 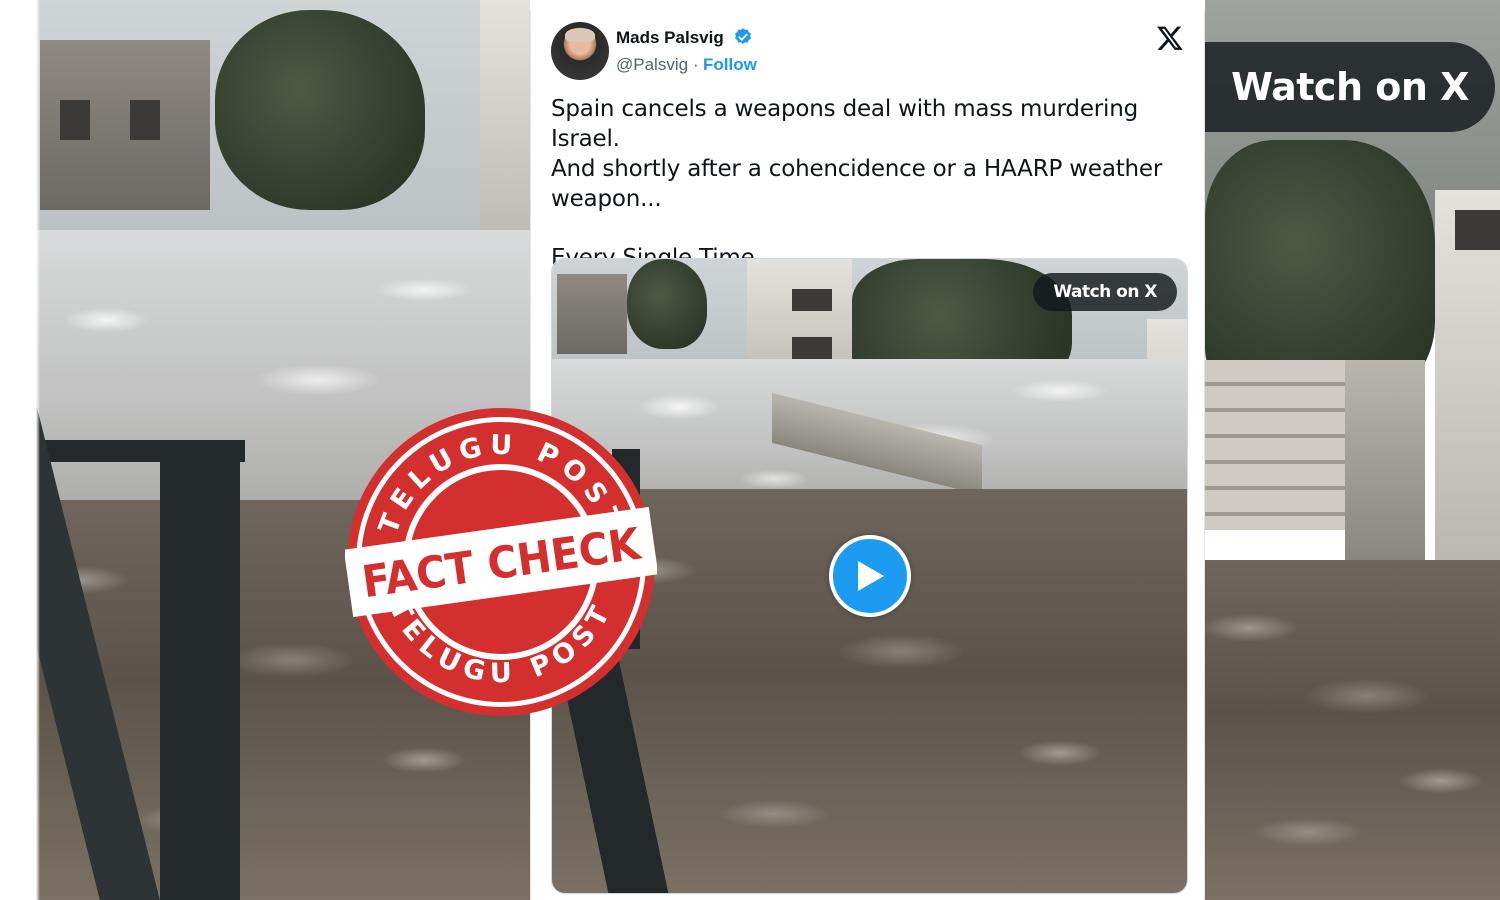 What do you see at coordinates (501, 562) in the screenshot?
I see `fact-check-stamp: TELUGU POST TELUGU POST FACT CHECK` at bounding box center [501, 562].